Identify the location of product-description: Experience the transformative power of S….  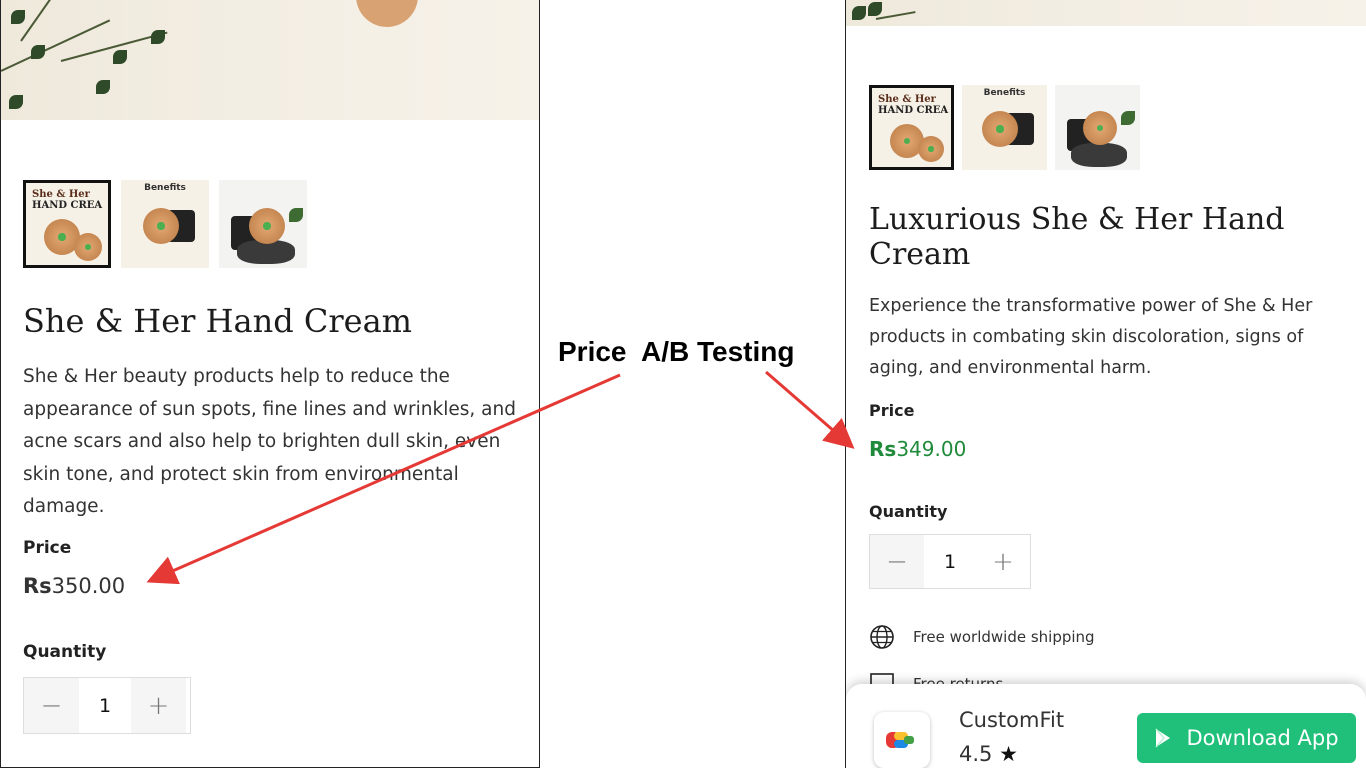
(1091, 337).